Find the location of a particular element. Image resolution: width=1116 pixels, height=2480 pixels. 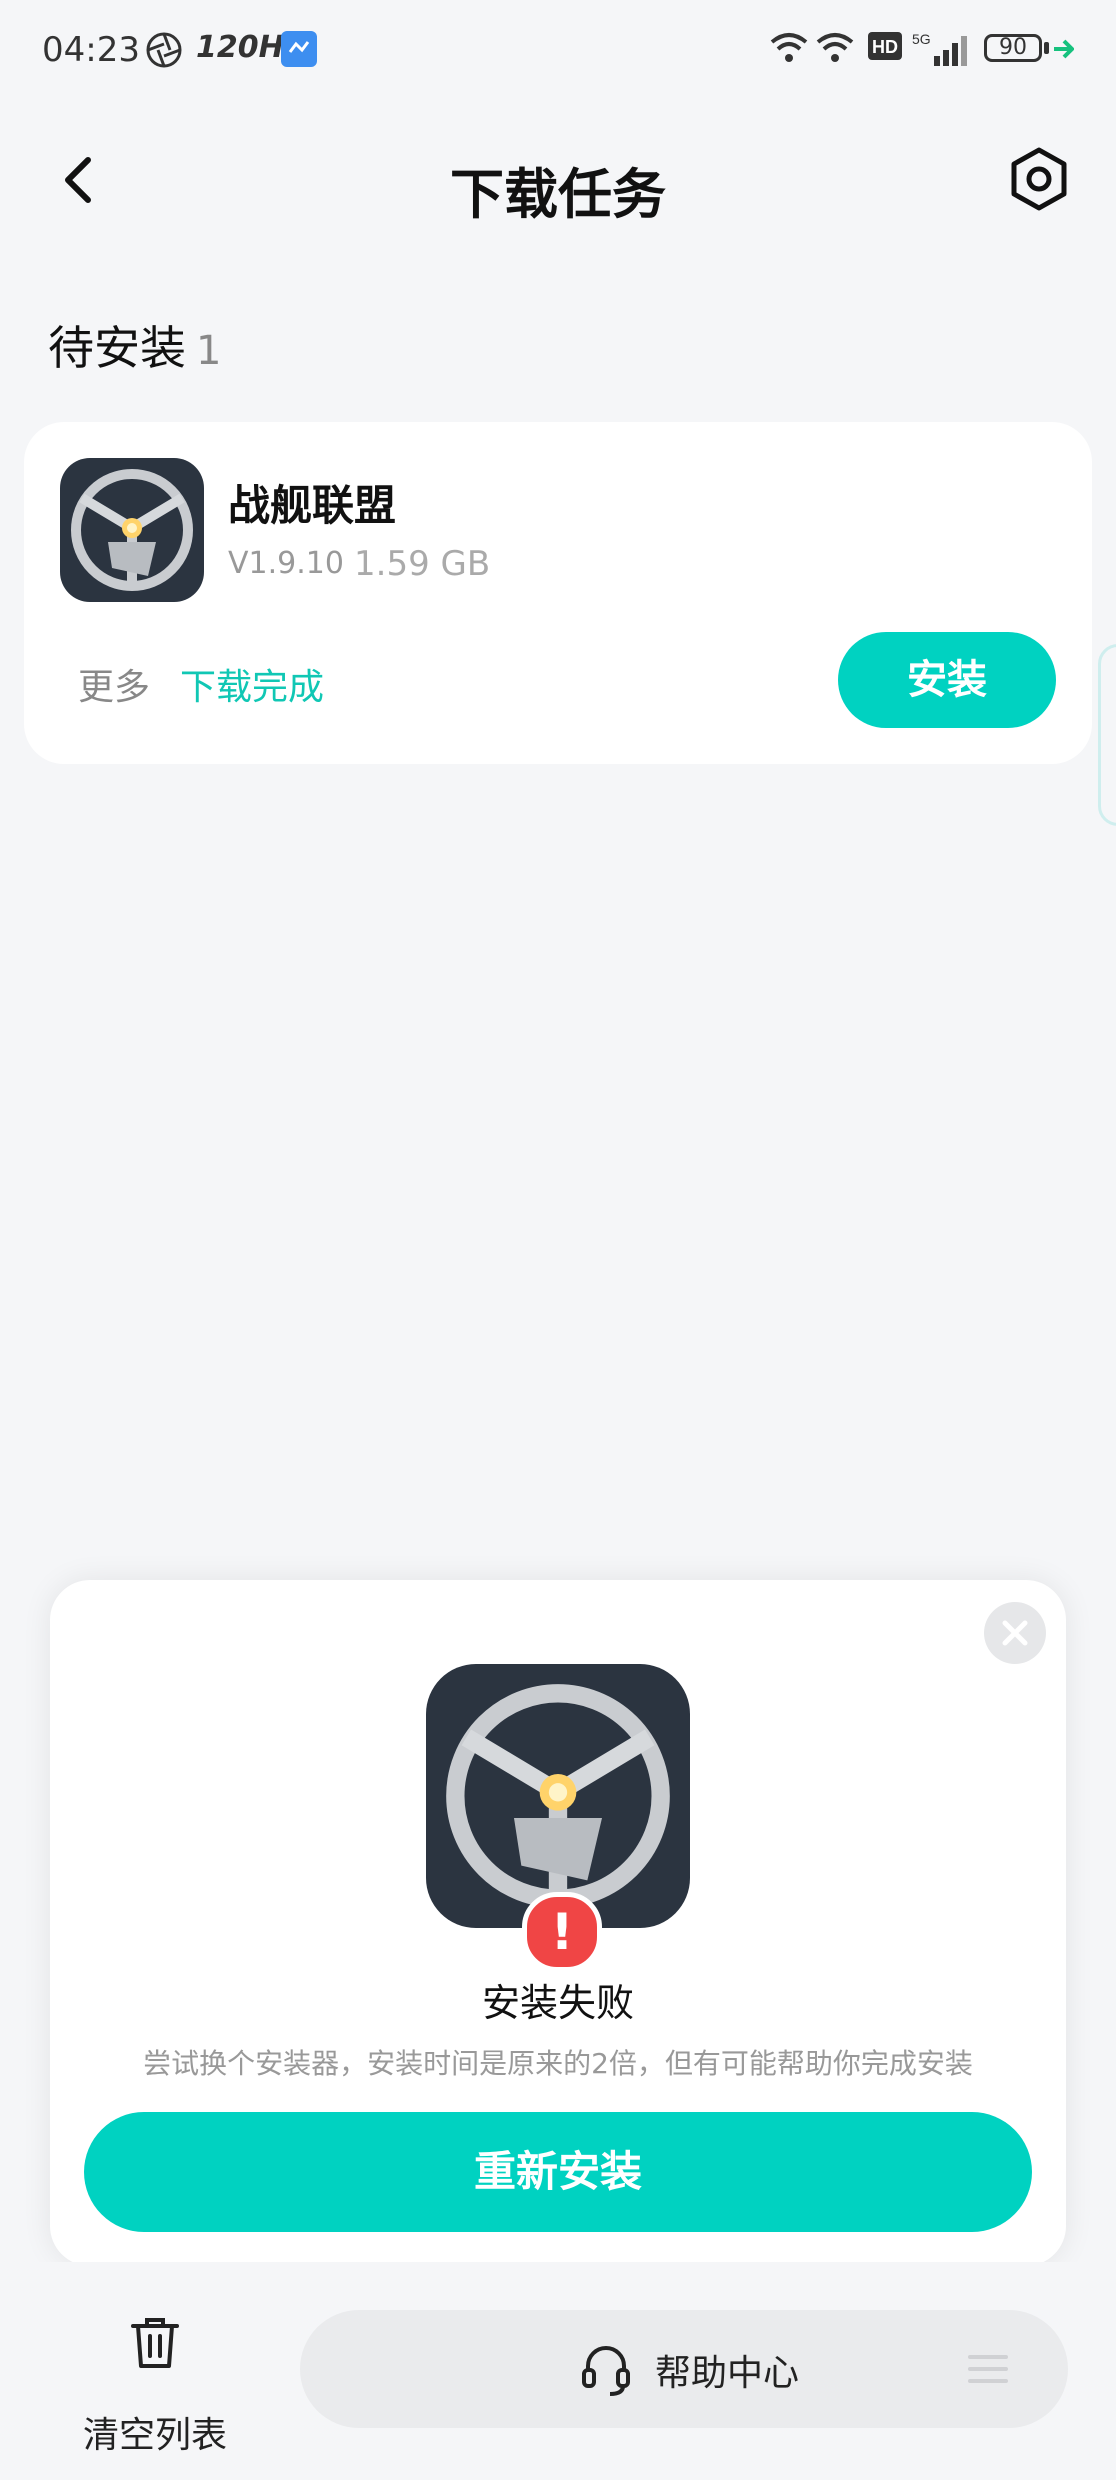

bottom-bar: 清空列表 帮助中心 is located at coordinates (558, 2371).